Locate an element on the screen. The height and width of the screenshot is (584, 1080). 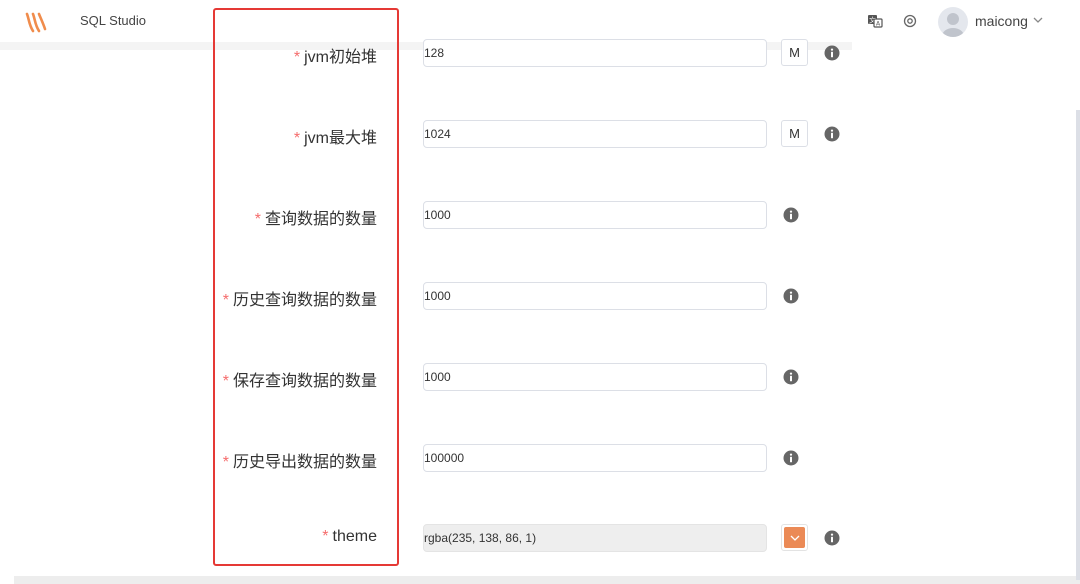
form-row-history-export-count: * 历史导出数据的数量 is located at coordinates (540, 459).